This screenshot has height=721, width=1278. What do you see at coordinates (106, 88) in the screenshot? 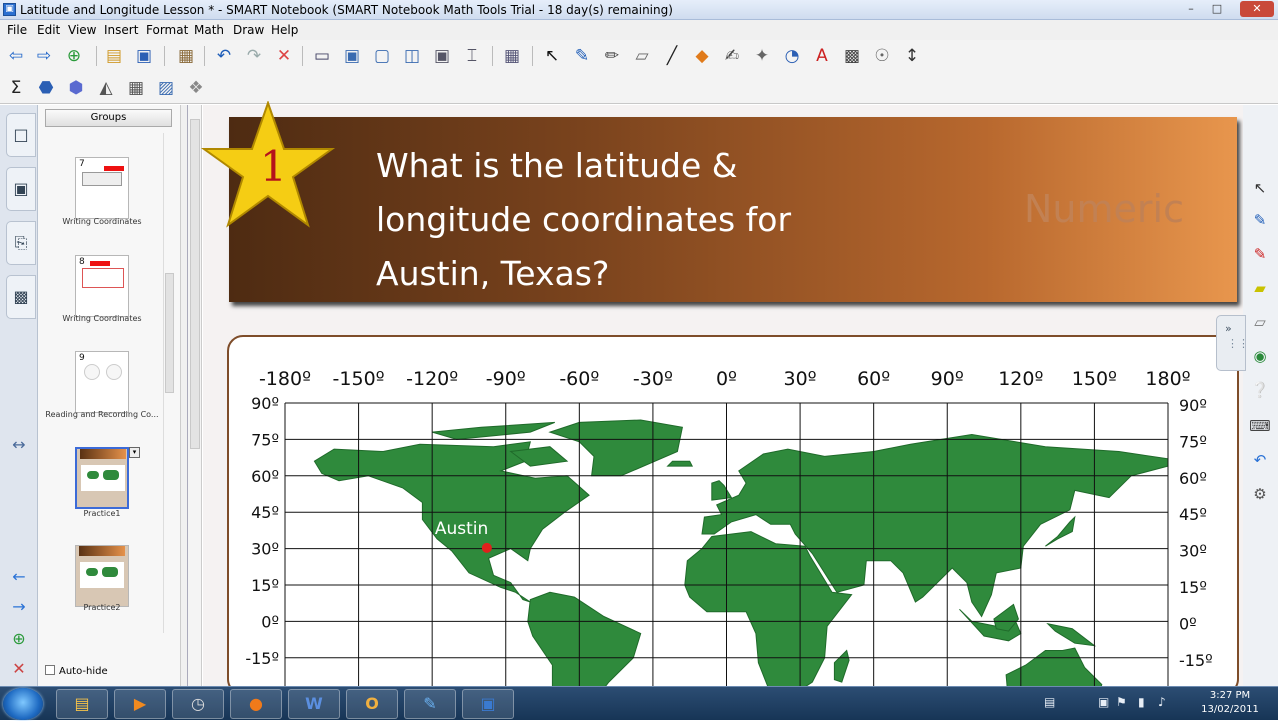
I see `protractor-icon: ◭` at bounding box center [106, 88].